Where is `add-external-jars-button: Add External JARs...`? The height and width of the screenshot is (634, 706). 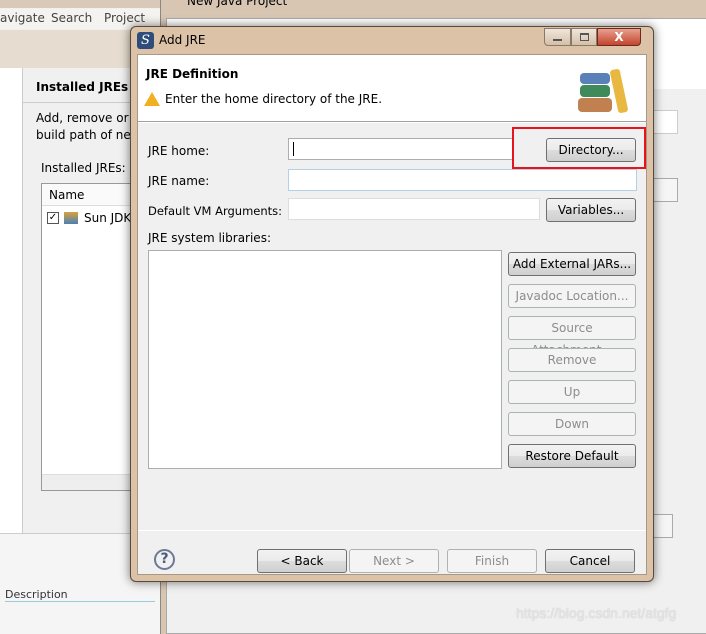 add-external-jars-button: Add External JARs... is located at coordinates (572, 264).